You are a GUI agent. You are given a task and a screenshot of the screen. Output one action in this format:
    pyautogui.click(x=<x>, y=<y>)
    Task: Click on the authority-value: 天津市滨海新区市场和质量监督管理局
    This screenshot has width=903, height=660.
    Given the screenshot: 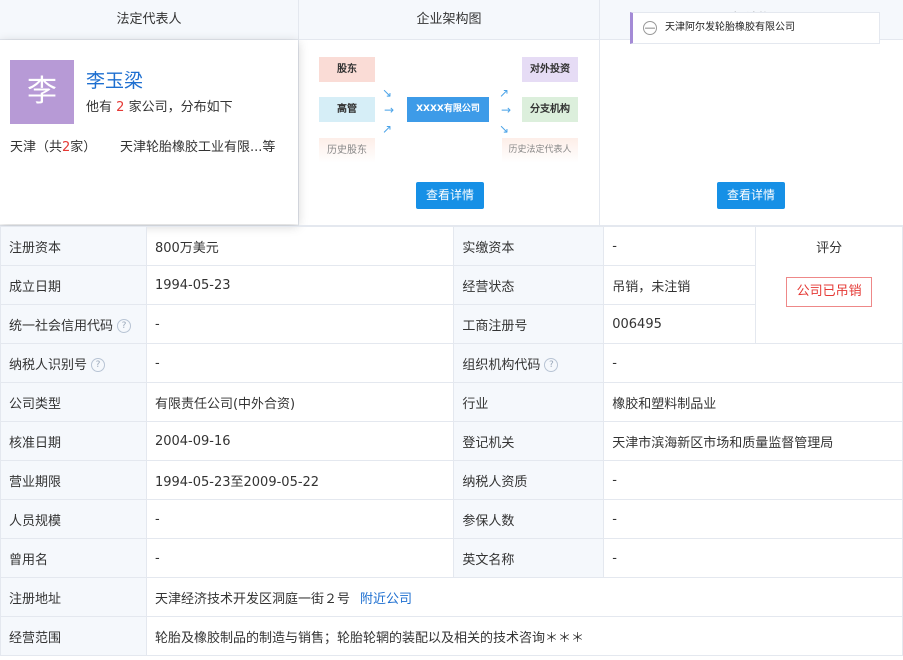 What is the action you would take?
    pyautogui.click(x=753, y=441)
    